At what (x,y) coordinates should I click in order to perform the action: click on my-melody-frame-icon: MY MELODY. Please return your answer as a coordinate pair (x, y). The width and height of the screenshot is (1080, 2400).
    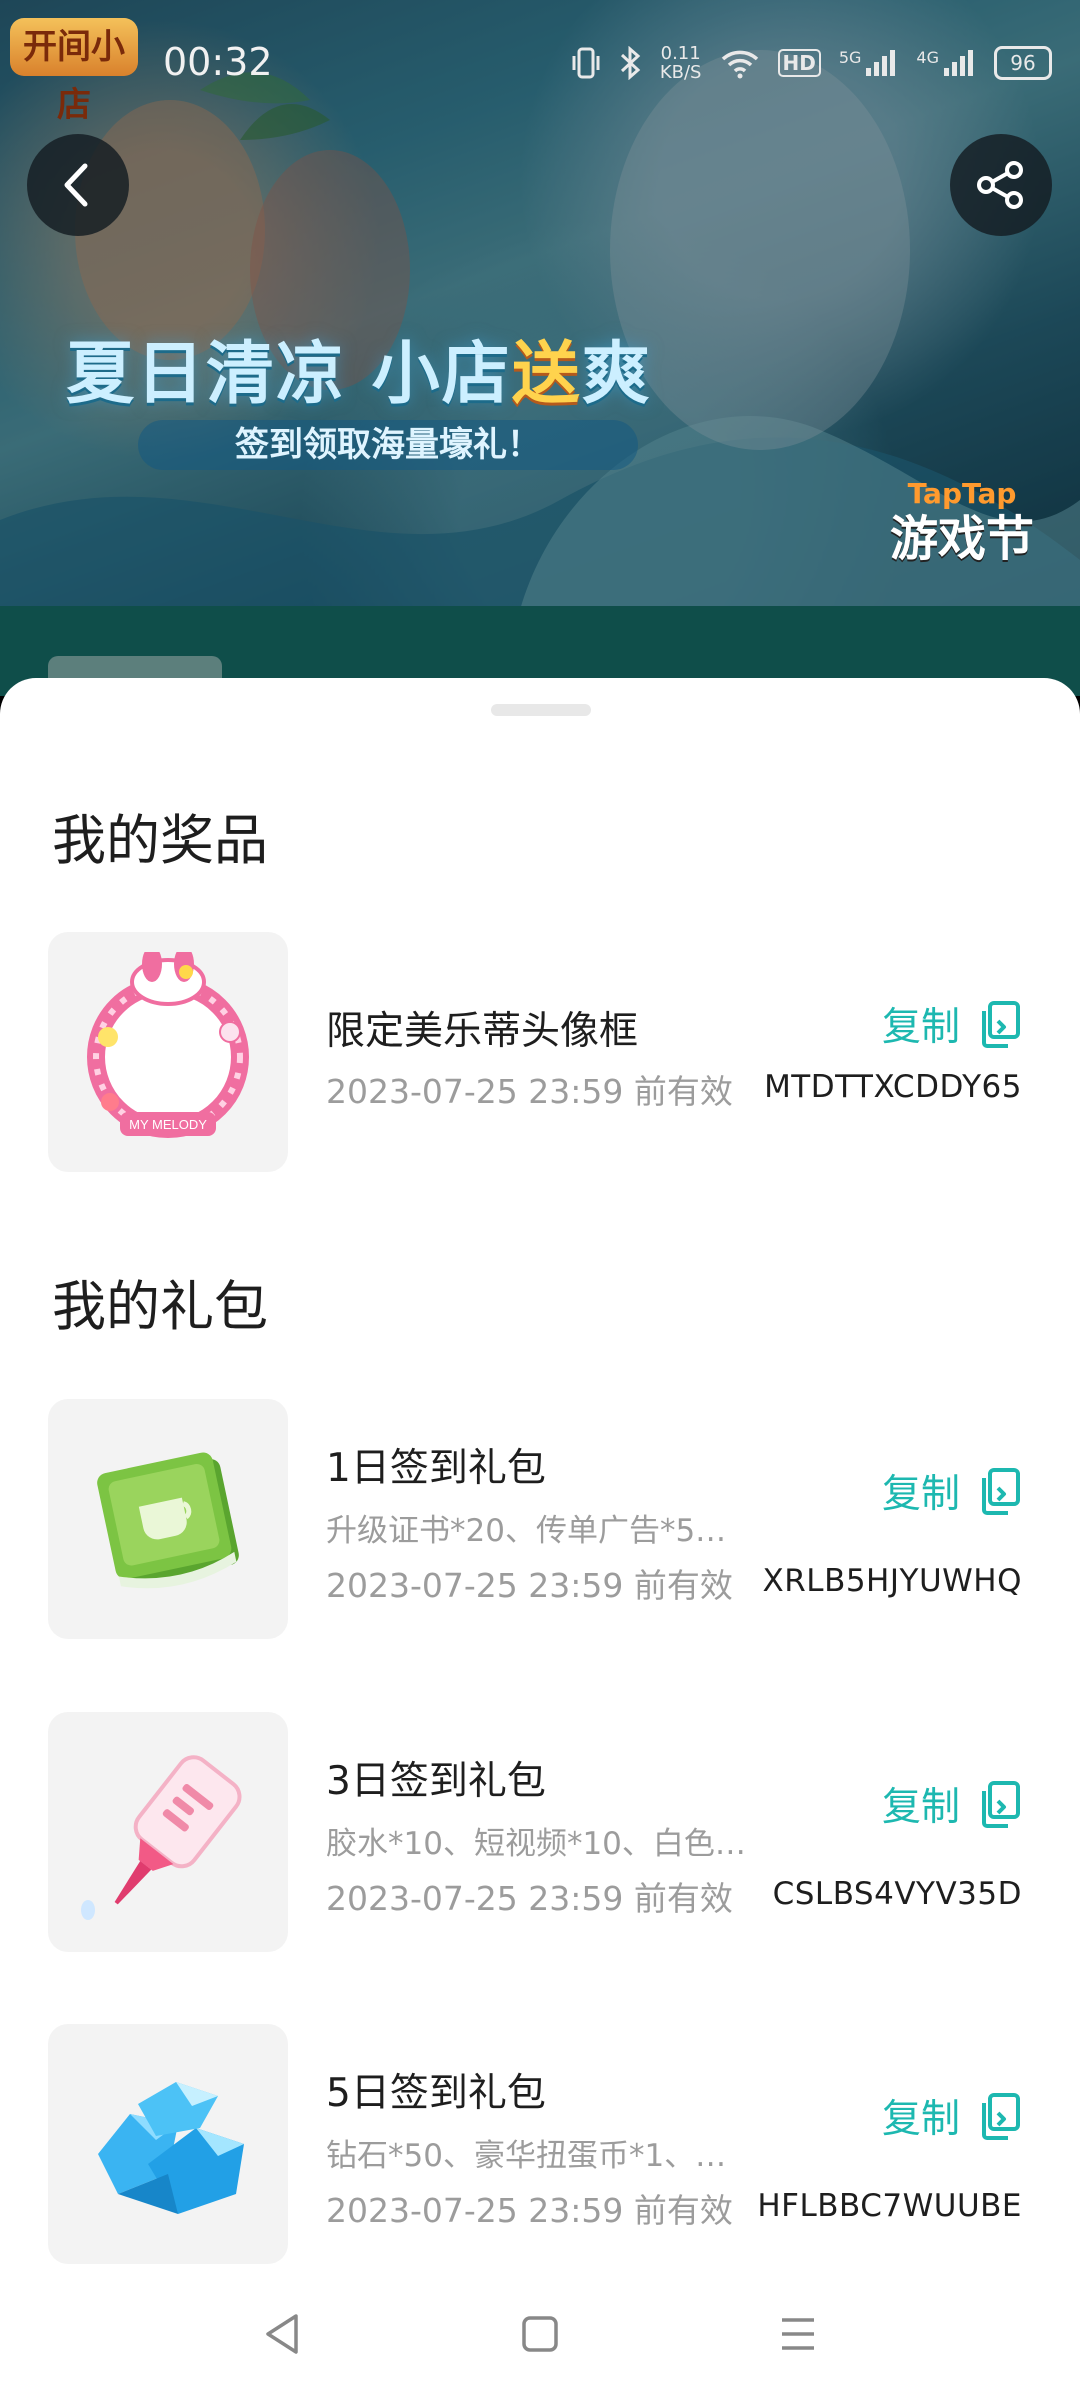
    Looking at the image, I should click on (168, 1045).